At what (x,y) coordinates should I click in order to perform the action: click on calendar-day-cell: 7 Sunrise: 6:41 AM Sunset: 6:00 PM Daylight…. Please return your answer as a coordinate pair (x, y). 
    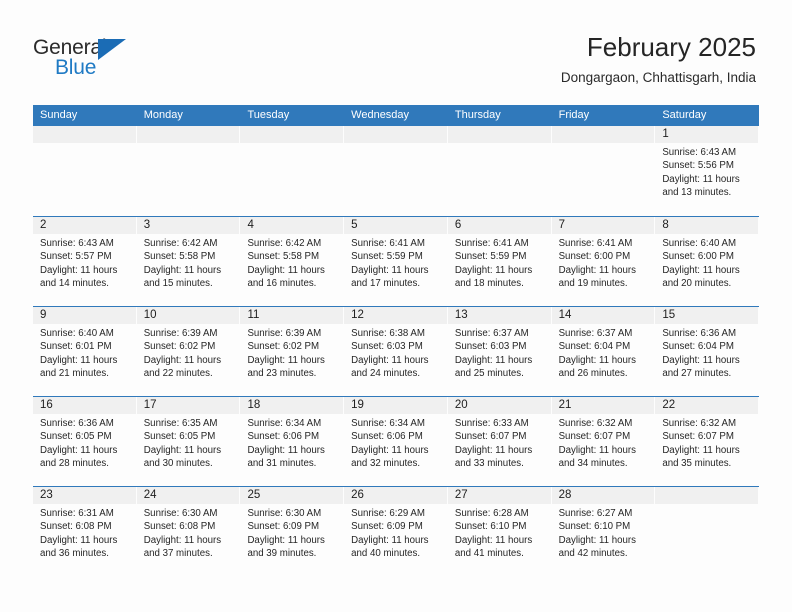
    Looking at the image, I should click on (603, 261).